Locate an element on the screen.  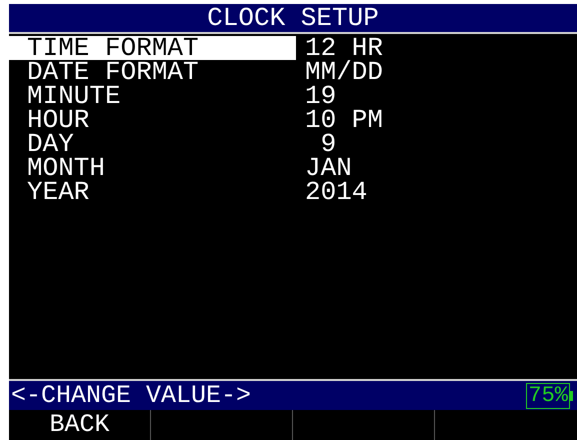
setting-value: JAN is located at coordinates (328, 168).